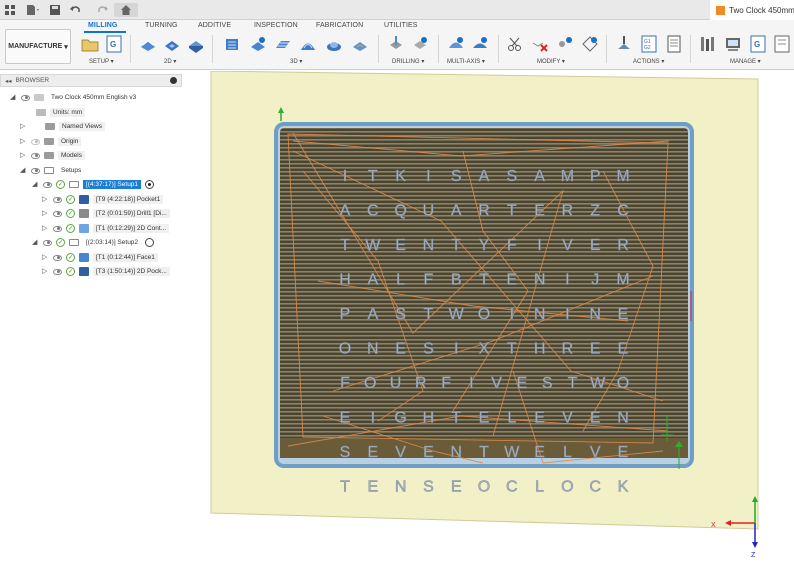 The height and width of the screenshot is (572, 794). Describe the element at coordinates (77, 10) in the screenshot. I see `undo-icon` at that location.